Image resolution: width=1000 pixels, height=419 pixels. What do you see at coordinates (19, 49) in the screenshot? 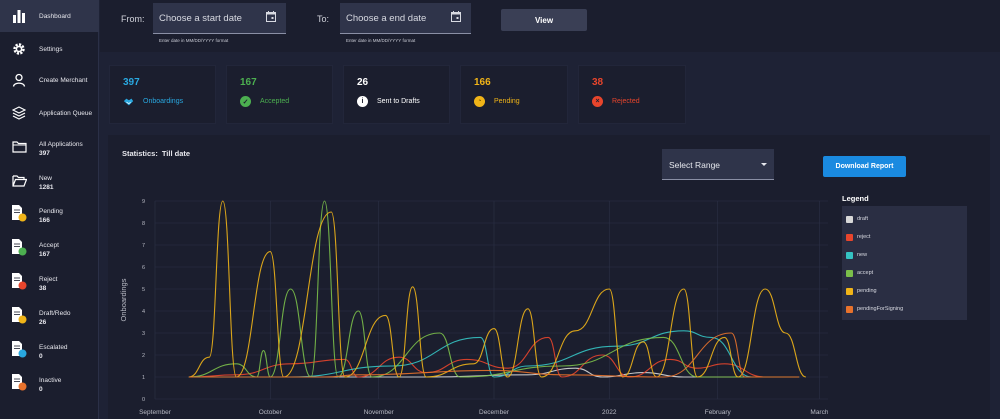
I see `gear-icon` at bounding box center [19, 49].